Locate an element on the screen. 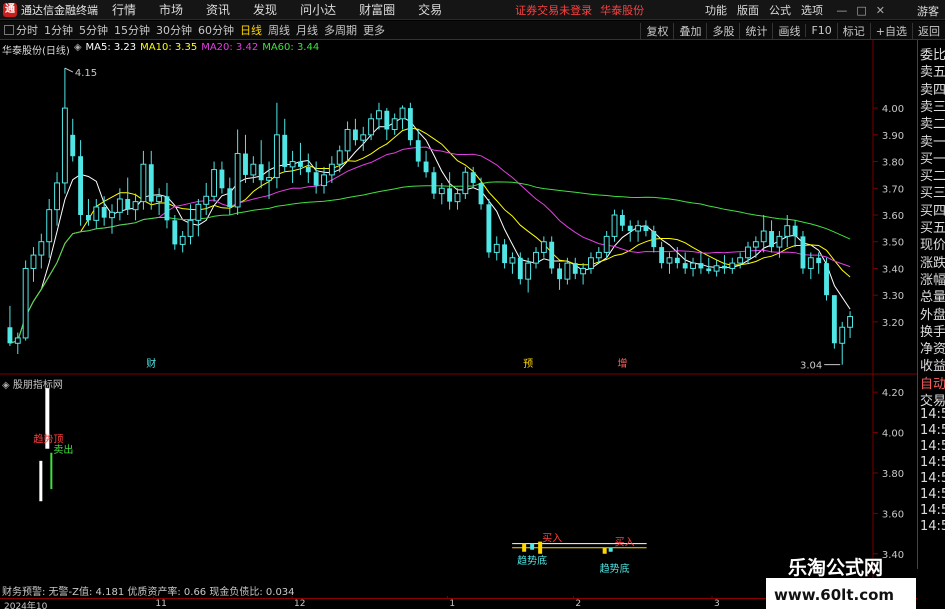 Image resolution: width=945 pixels, height=609 pixels. minimize-icon: — is located at coordinates (841, 10).